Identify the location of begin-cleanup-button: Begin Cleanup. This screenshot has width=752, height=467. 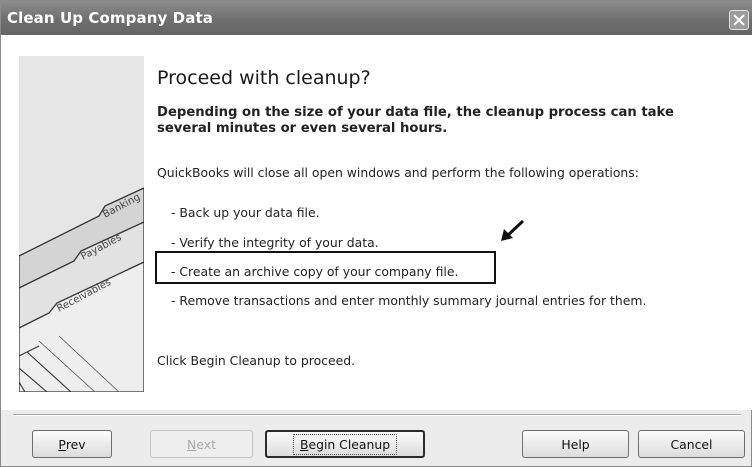
(345, 444).